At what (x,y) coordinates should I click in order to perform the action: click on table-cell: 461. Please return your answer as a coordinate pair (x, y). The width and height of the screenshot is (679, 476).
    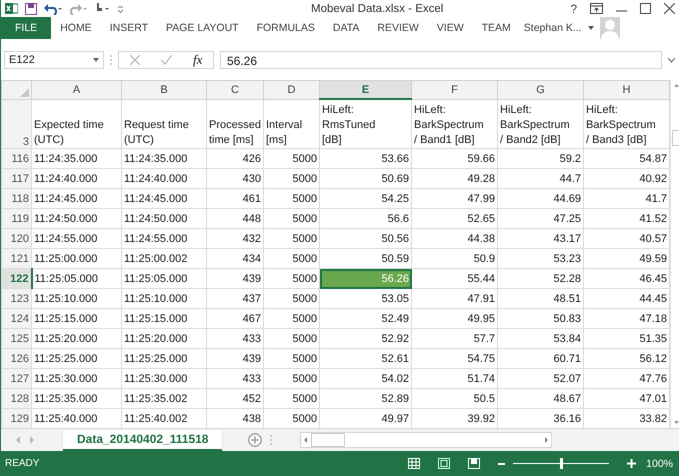
    Looking at the image, I should click on (235, 198).